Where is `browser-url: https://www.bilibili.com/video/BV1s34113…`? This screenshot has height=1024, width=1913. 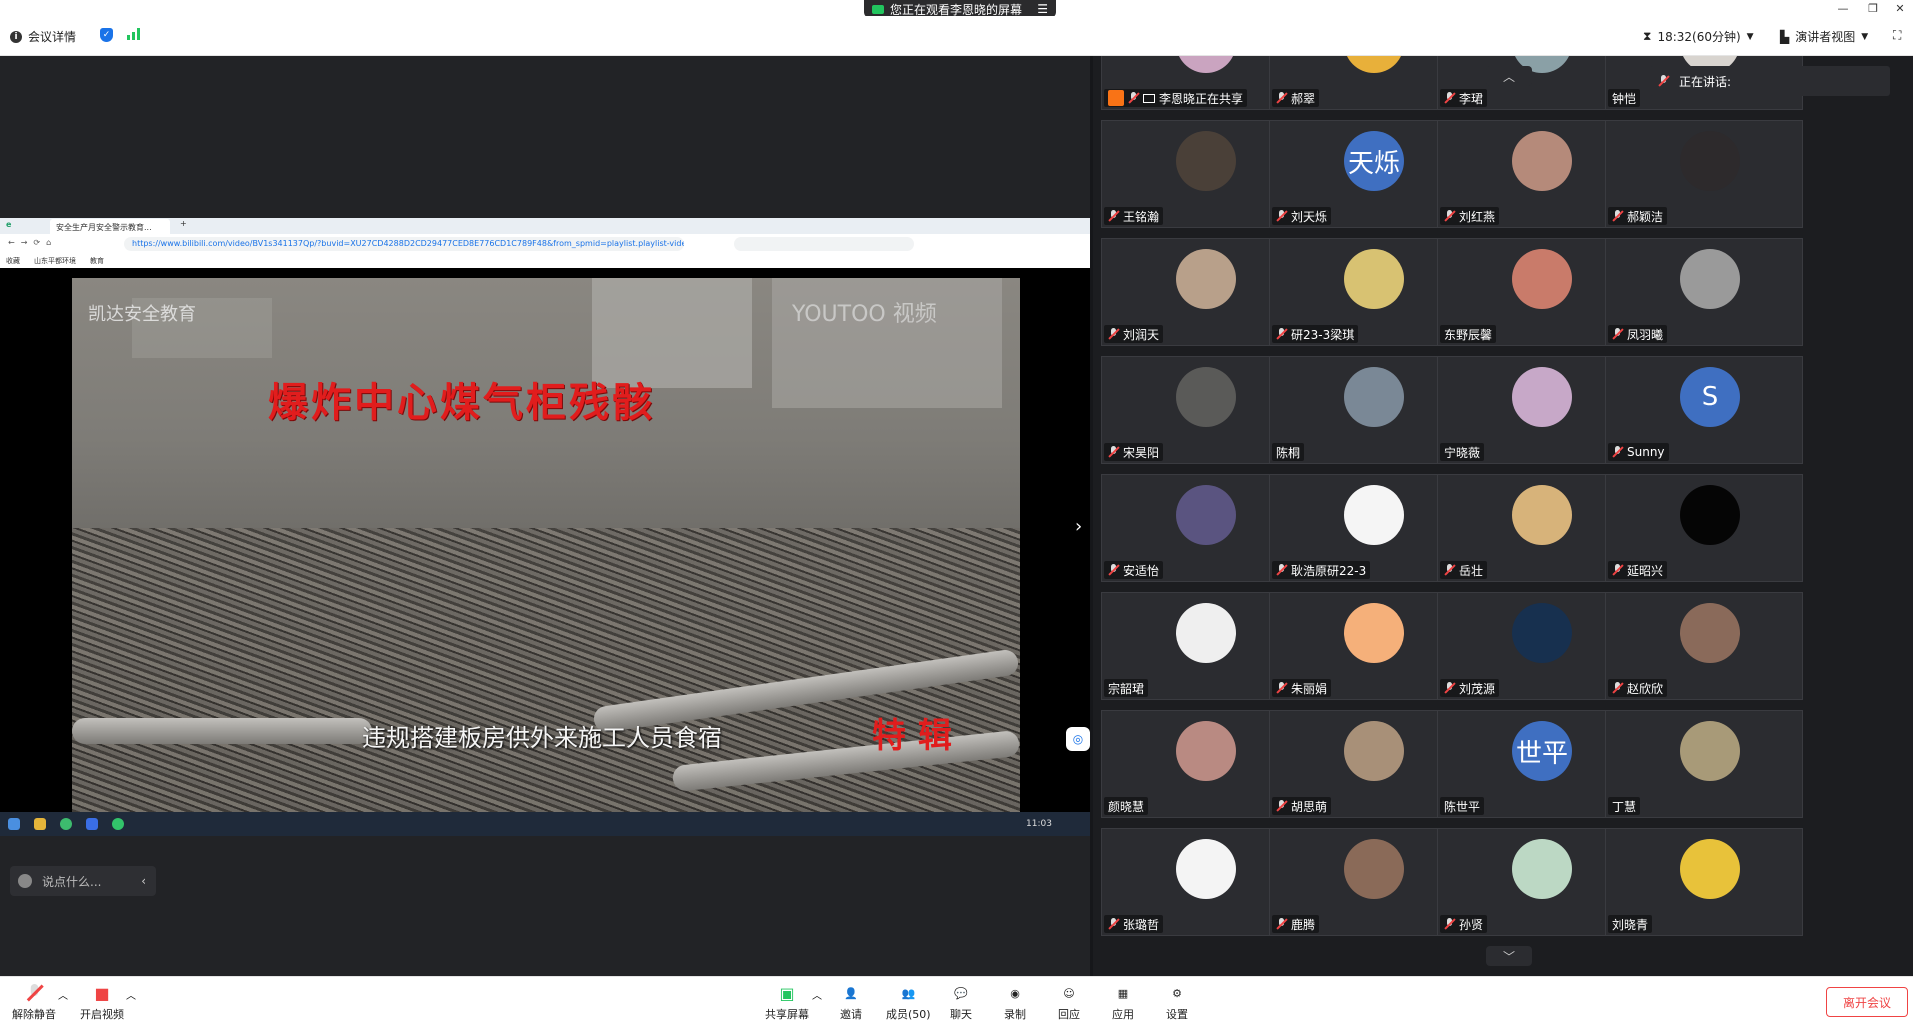
browser-url: https://www.bilibili.com/video/BV1s34113… is located at coordinates (404, 244).